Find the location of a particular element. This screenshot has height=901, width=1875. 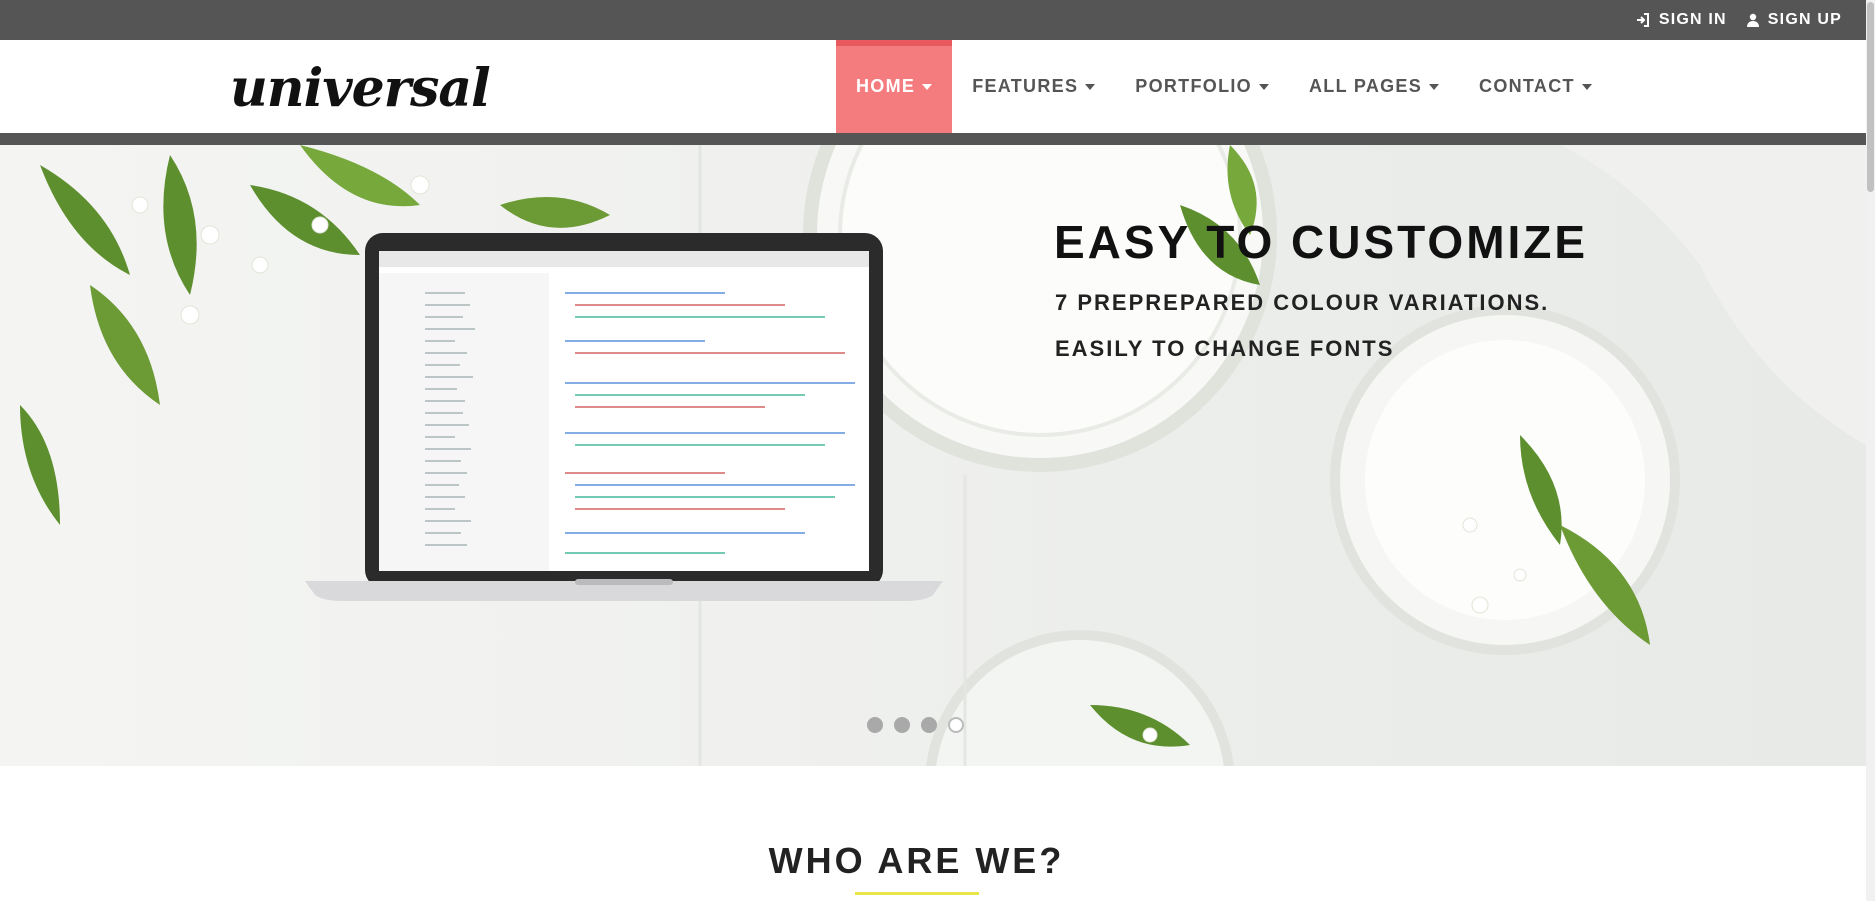

hero-top-border is located at coordinates (933, 139).